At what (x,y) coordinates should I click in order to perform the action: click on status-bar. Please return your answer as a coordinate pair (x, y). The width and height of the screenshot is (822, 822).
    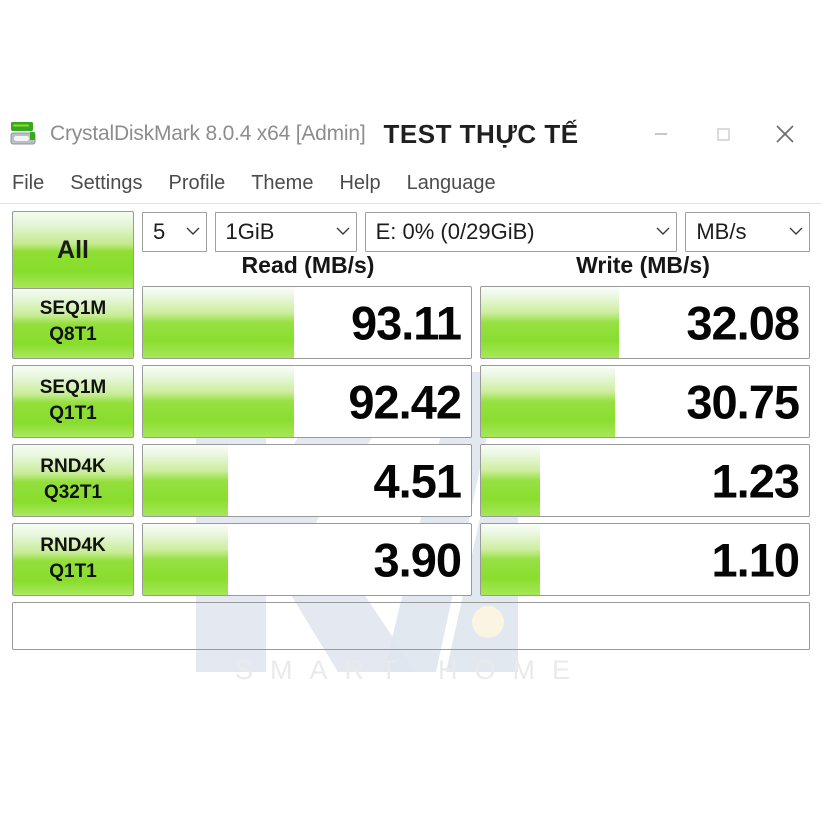
    Looking at the image, I should click on (411, 626).